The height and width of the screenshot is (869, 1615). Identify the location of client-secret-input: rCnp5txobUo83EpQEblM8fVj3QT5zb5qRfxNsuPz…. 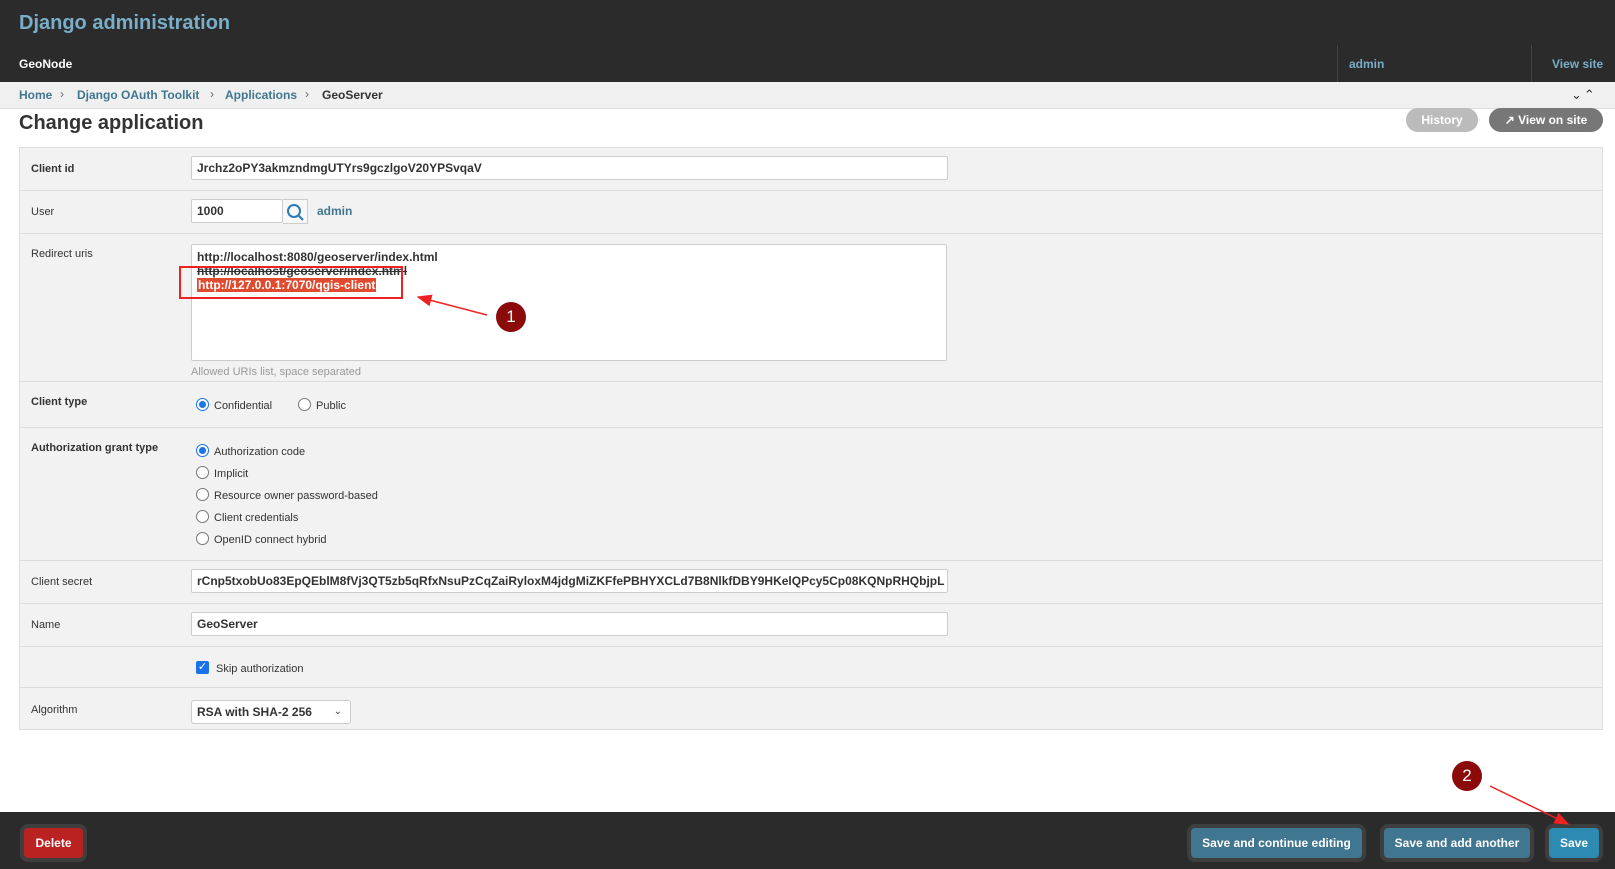
(569, 581).